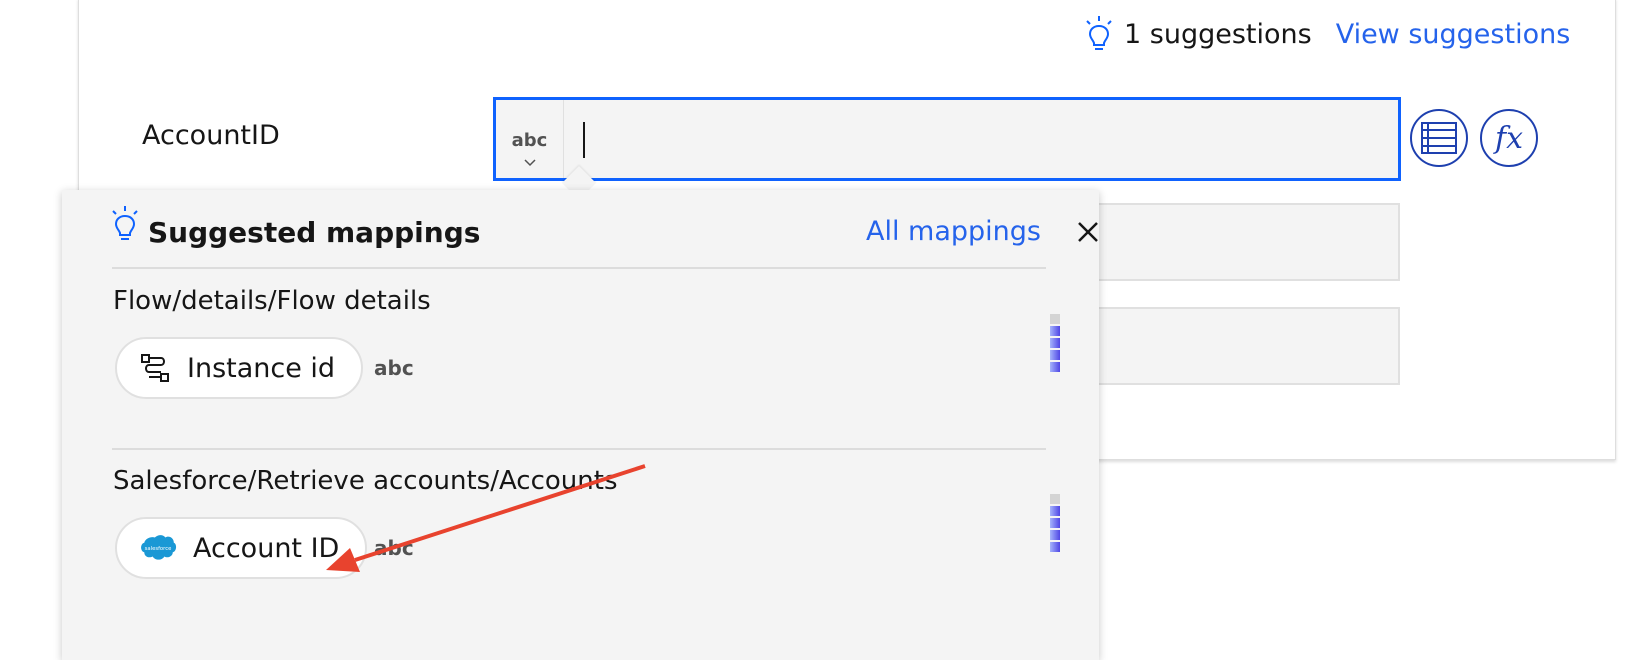 This screenshot has width=1650, height=660. I want to click on mapping-item-account-id: salesforce Account ID, so click(241, 548).